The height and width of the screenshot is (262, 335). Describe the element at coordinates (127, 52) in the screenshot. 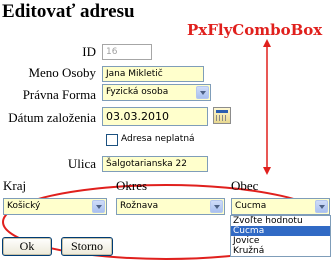

I see `id-field: 16` at that location.